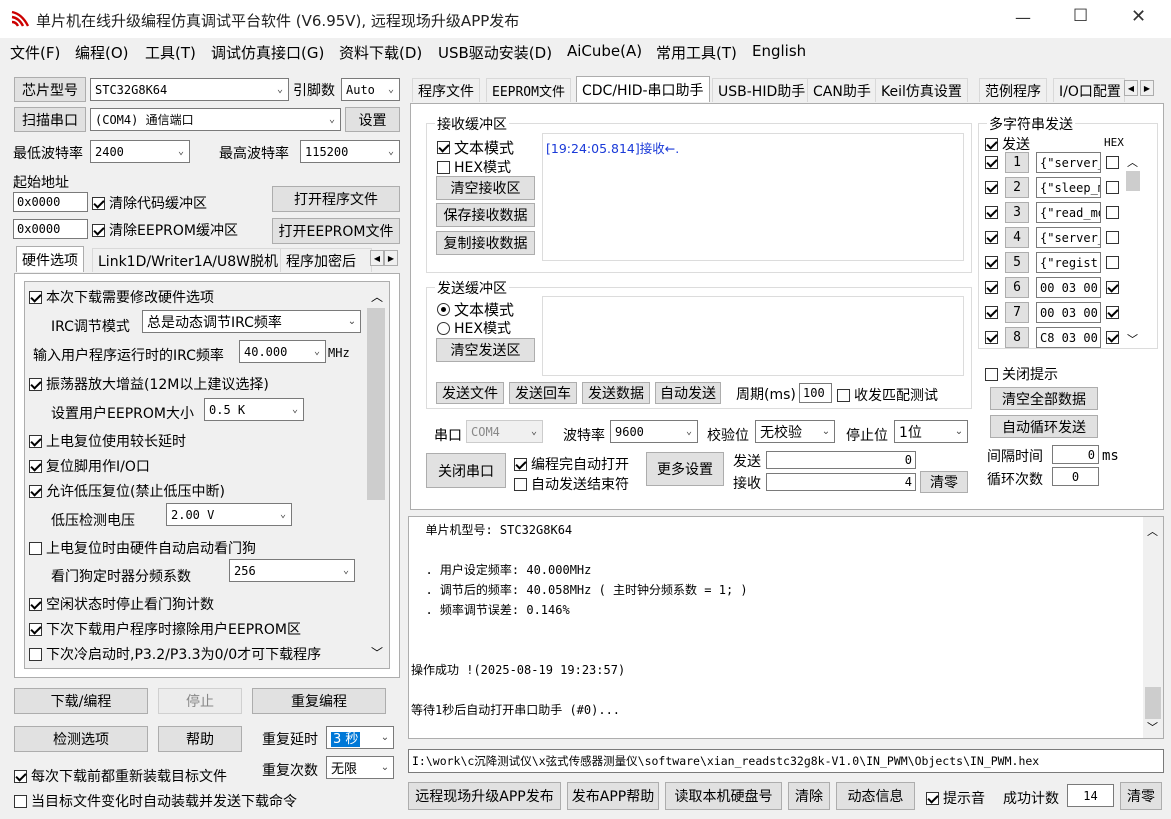  Describe the element at coordinates (1017, 312) in the screenshot. I see `row-send-button: 7` at that location.